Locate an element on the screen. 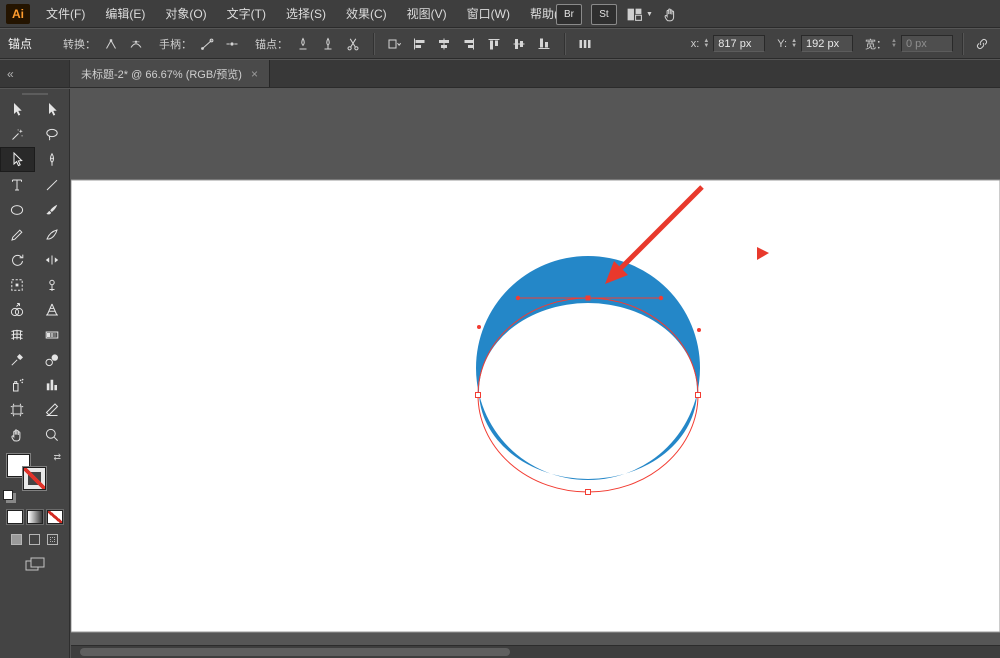 This screenshot has width=1000, height=658. align-to-dropdown is located at coordinates (394, 44).